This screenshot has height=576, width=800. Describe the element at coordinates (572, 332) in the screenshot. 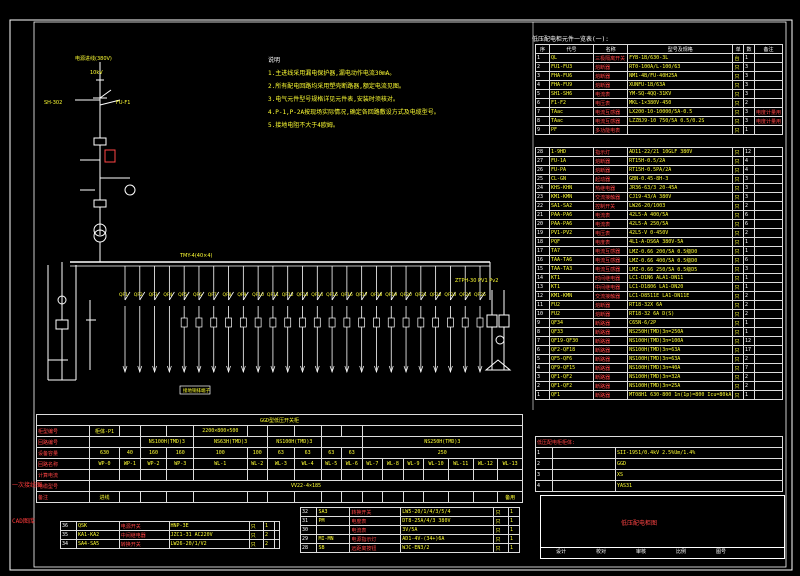

I see `parts-cell: QF33` at that location.